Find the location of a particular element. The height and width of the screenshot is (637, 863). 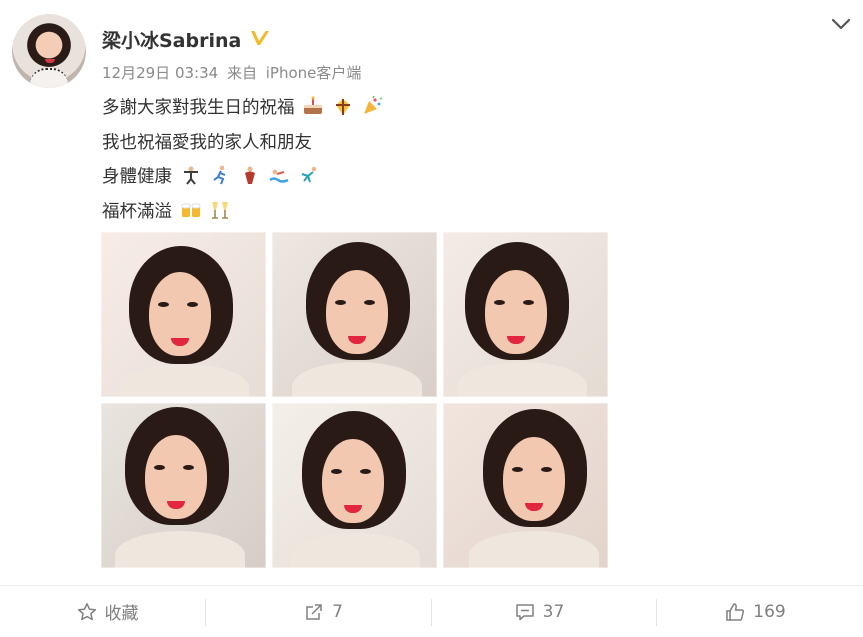

favorite-label: 收藏 is located at coordinates (121, 614).